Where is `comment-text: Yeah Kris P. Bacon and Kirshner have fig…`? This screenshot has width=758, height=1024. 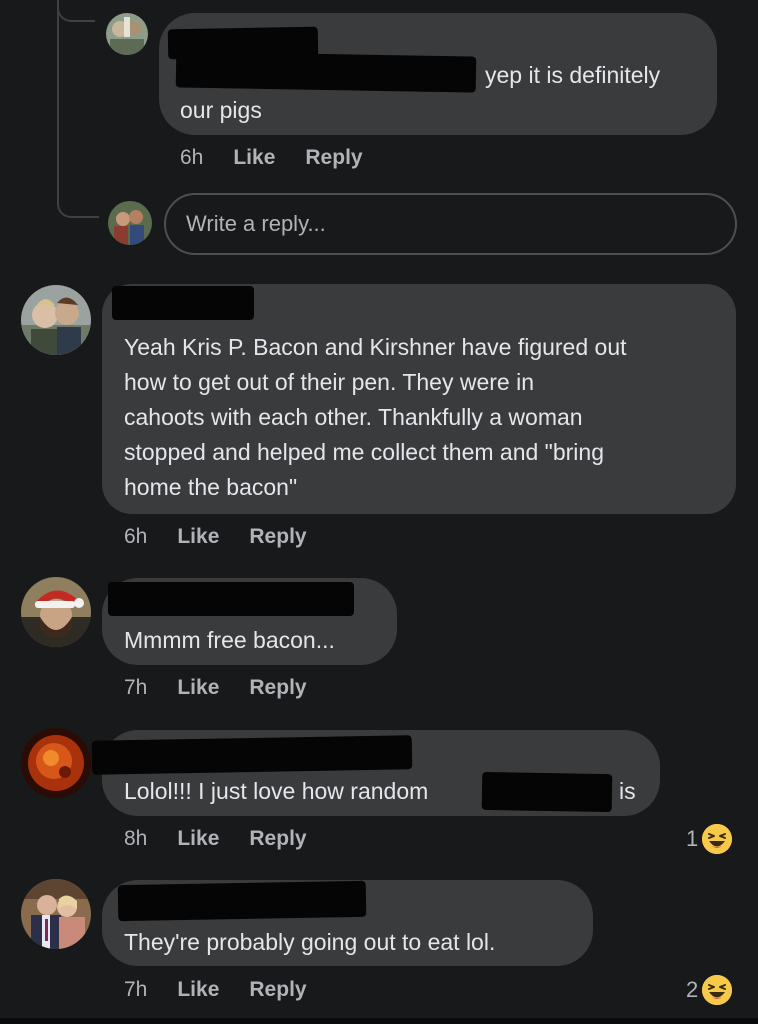 comment-text: Yeah Kris P. Bacon and Kirshner have fig… is located at coordinates (375, 347).